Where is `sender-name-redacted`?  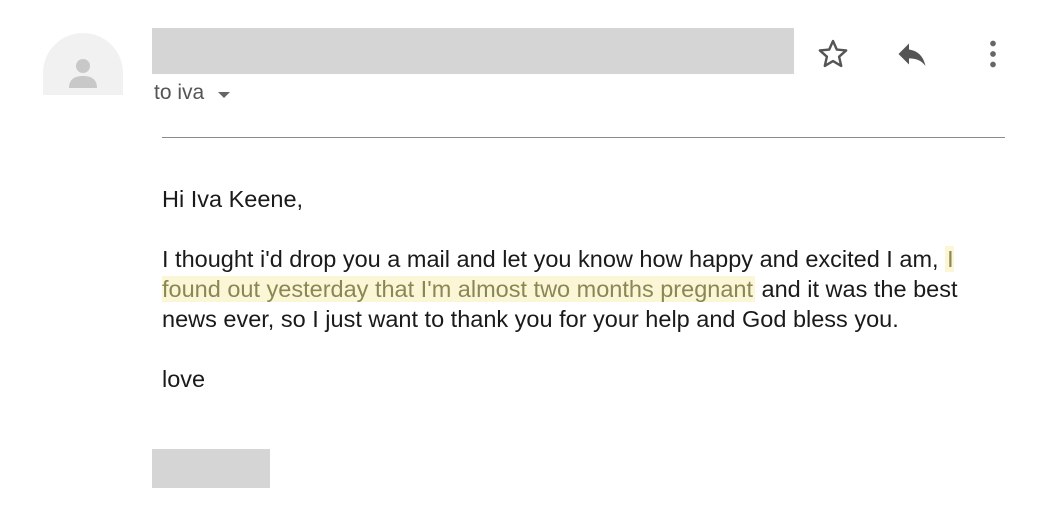
sender-name-redacted is located at coordinates (473, 51).